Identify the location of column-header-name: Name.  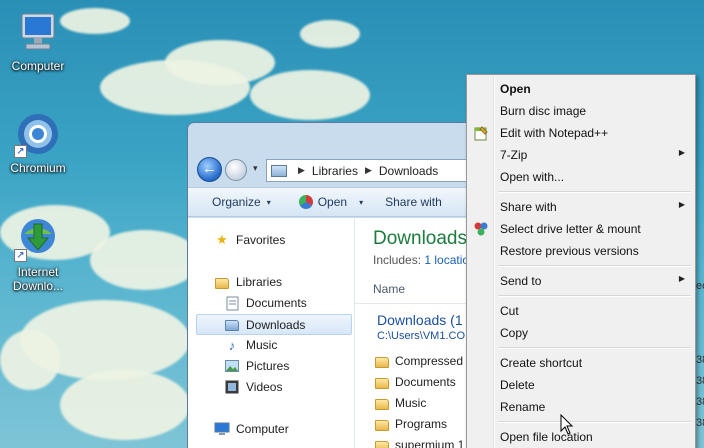
(389, 289).